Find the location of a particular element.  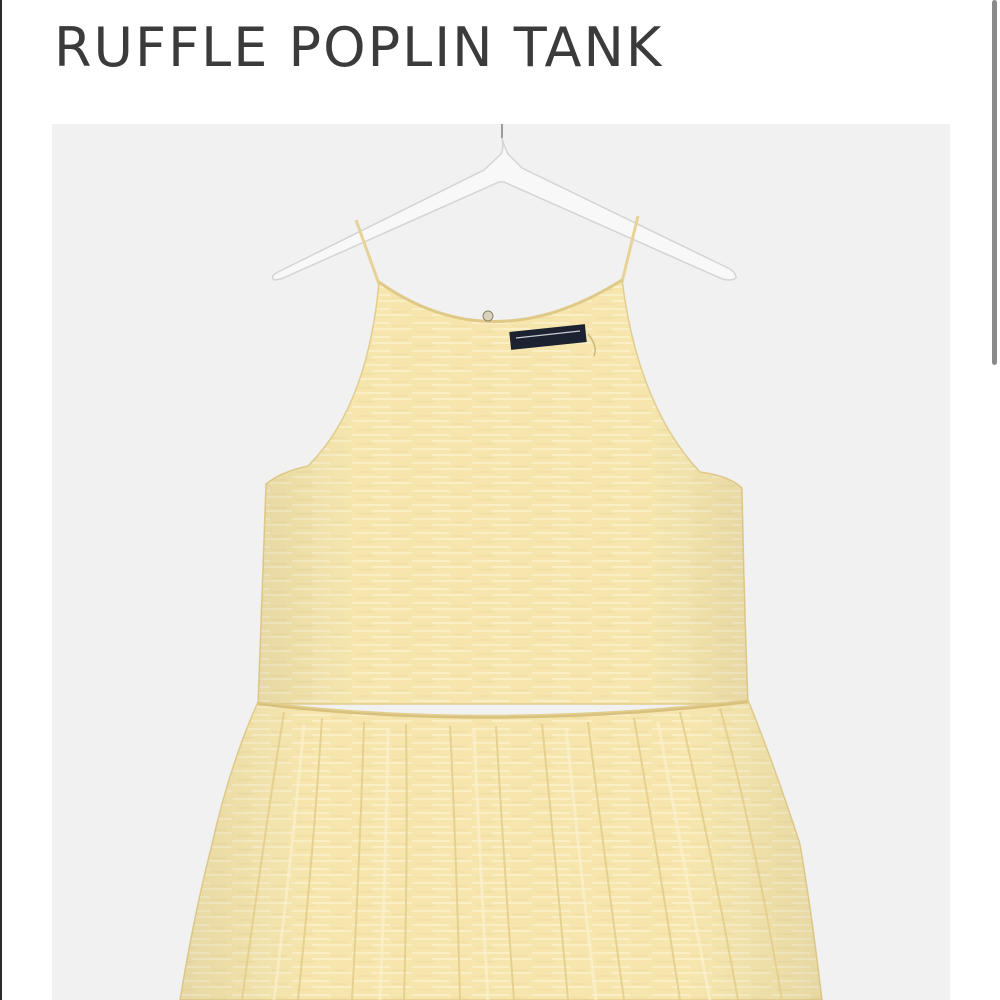

scrollbar is located at coordinates (994, 500).